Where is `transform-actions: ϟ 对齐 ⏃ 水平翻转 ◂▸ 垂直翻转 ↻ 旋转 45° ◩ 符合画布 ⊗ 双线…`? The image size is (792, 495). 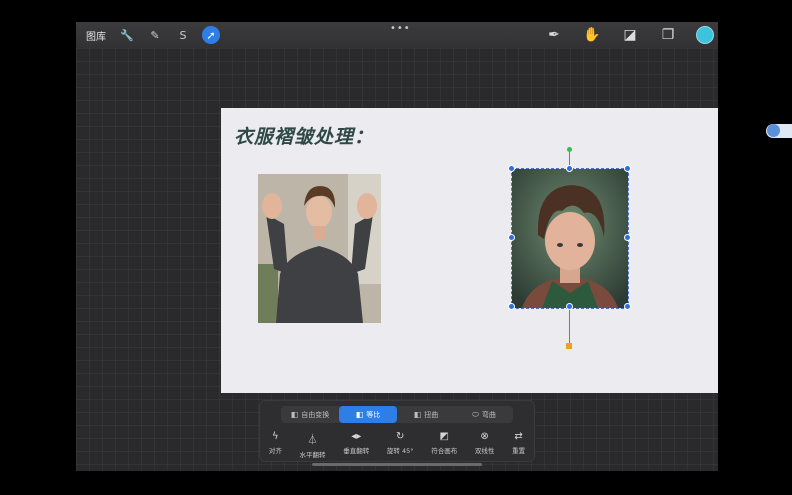
transform-actions: ϟ 对齐 ⏃ 水平翻转 ◂▸ 垂直翻转 ↻ 旋转 45° ◩ 符合画布 ⊗ 双线… is located at coordinates (397, 445).